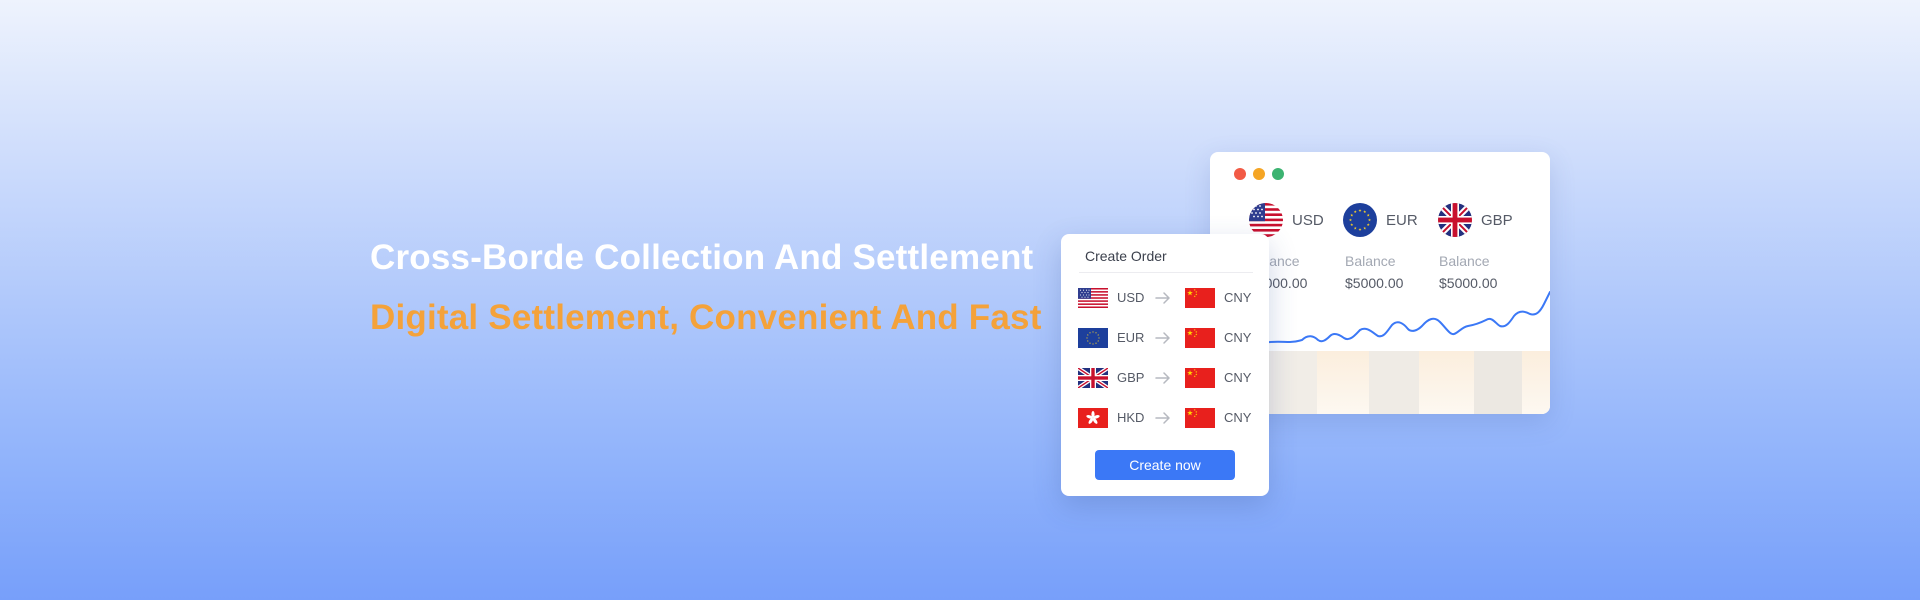 The height and width of the screenshot is (600, 1920). Describe the element at coordinates (1380, 220) in the screenshot. I see `currency-eur: EUR` at that location.